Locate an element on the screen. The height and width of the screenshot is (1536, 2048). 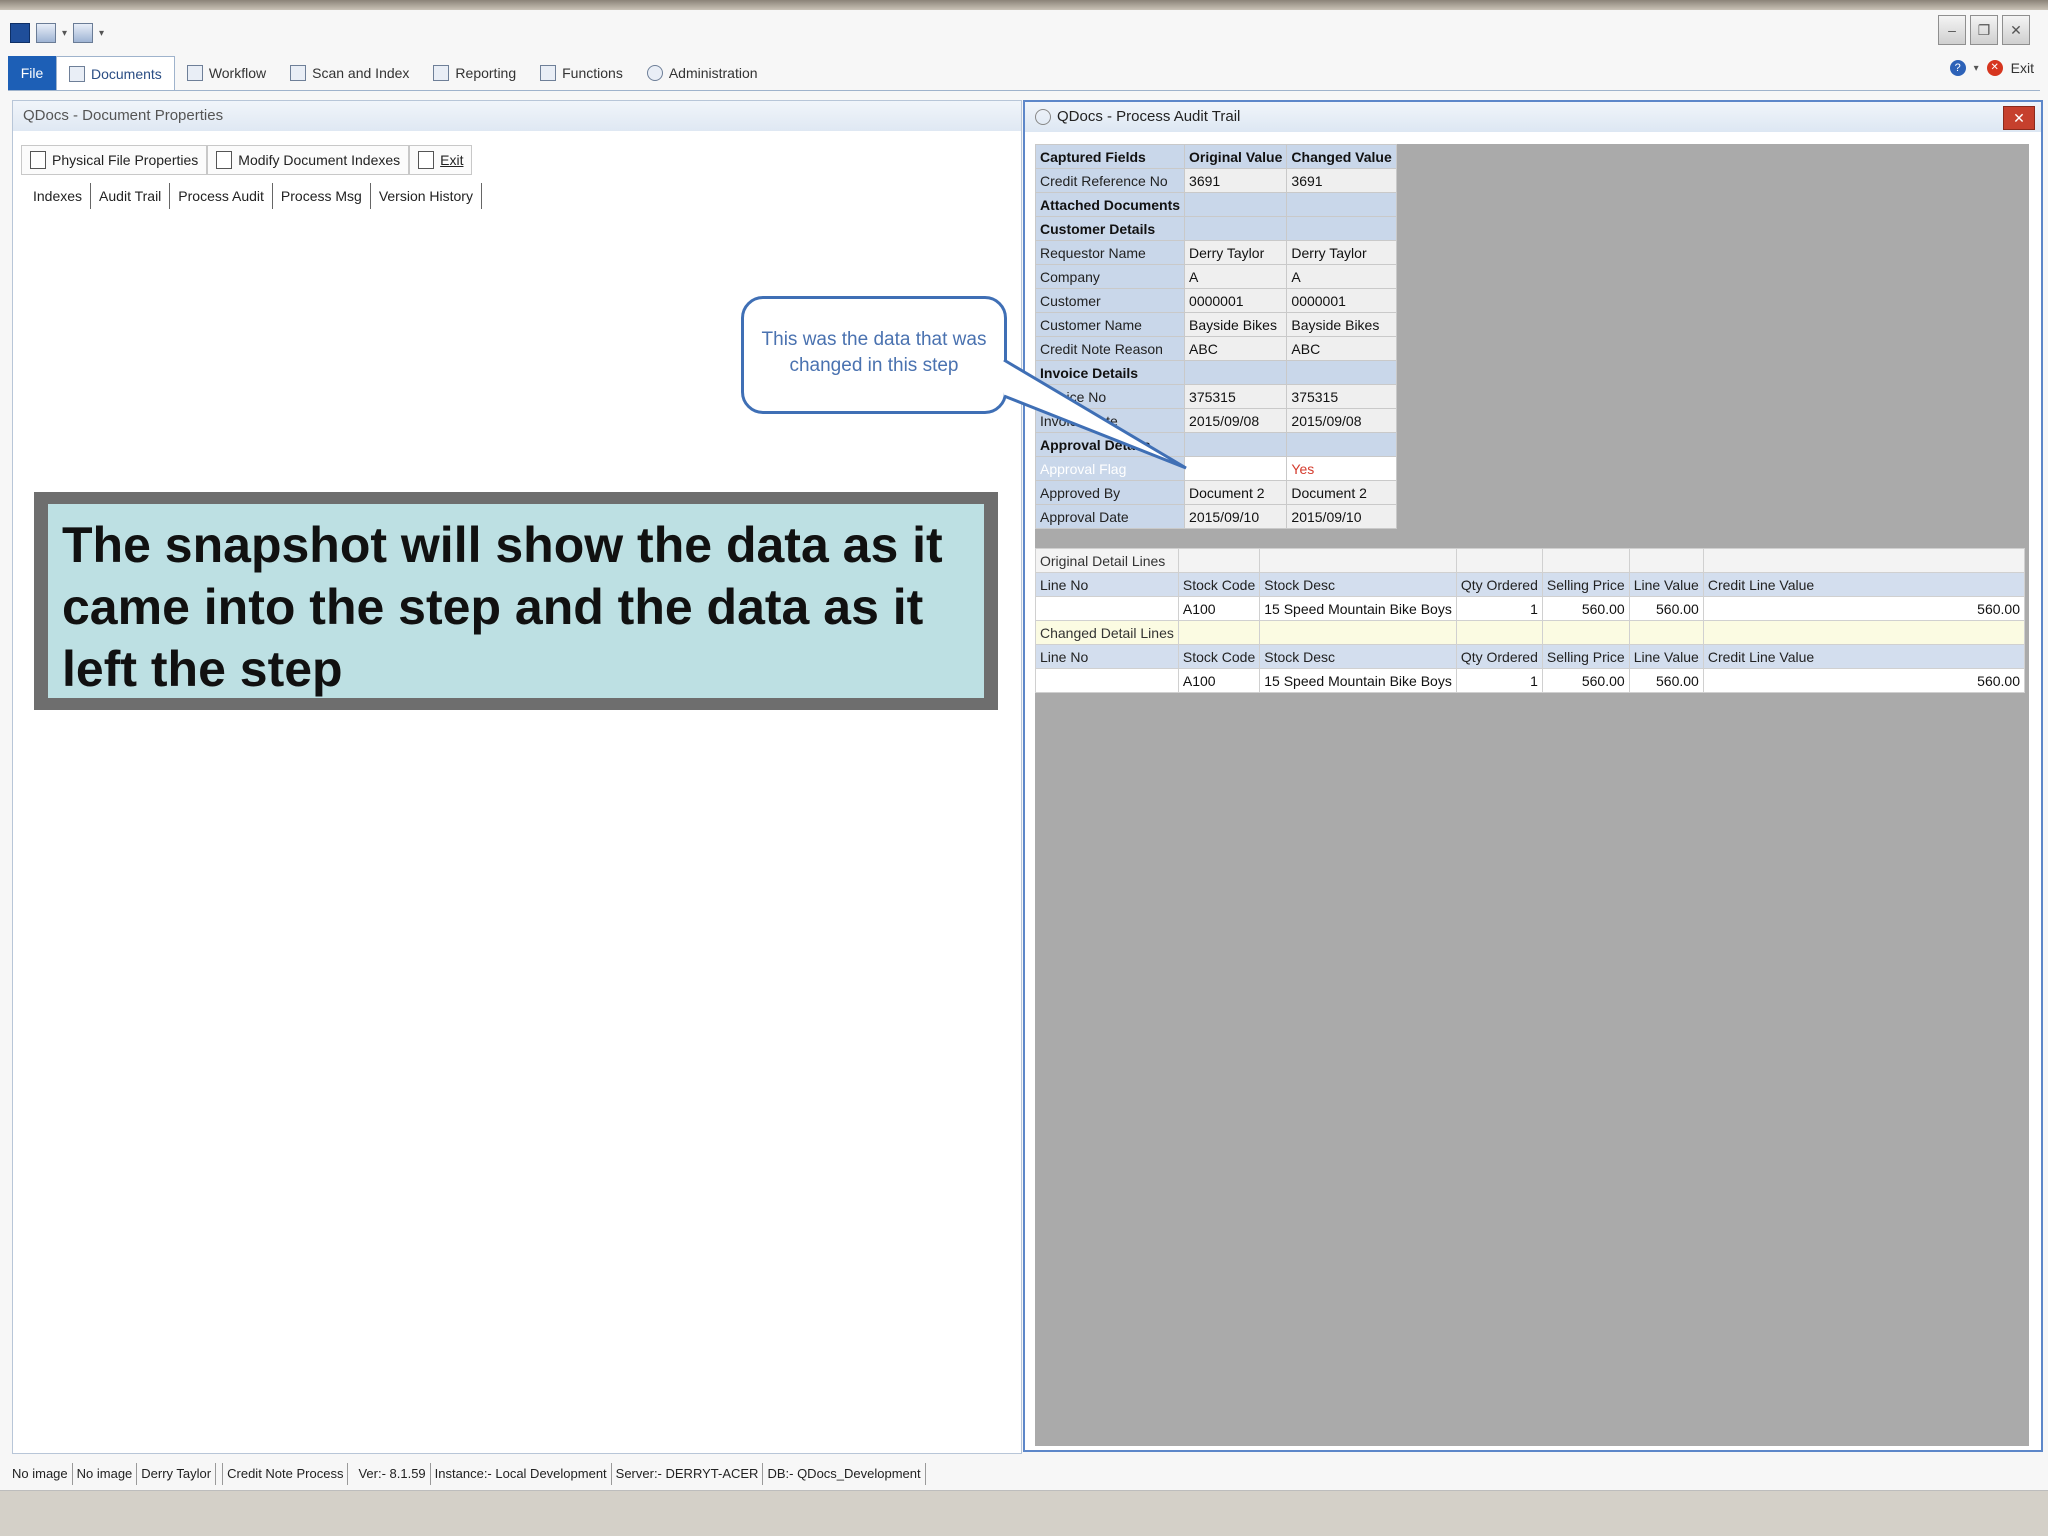
captured-row: Company A A is located at coordinates (1215, 276).